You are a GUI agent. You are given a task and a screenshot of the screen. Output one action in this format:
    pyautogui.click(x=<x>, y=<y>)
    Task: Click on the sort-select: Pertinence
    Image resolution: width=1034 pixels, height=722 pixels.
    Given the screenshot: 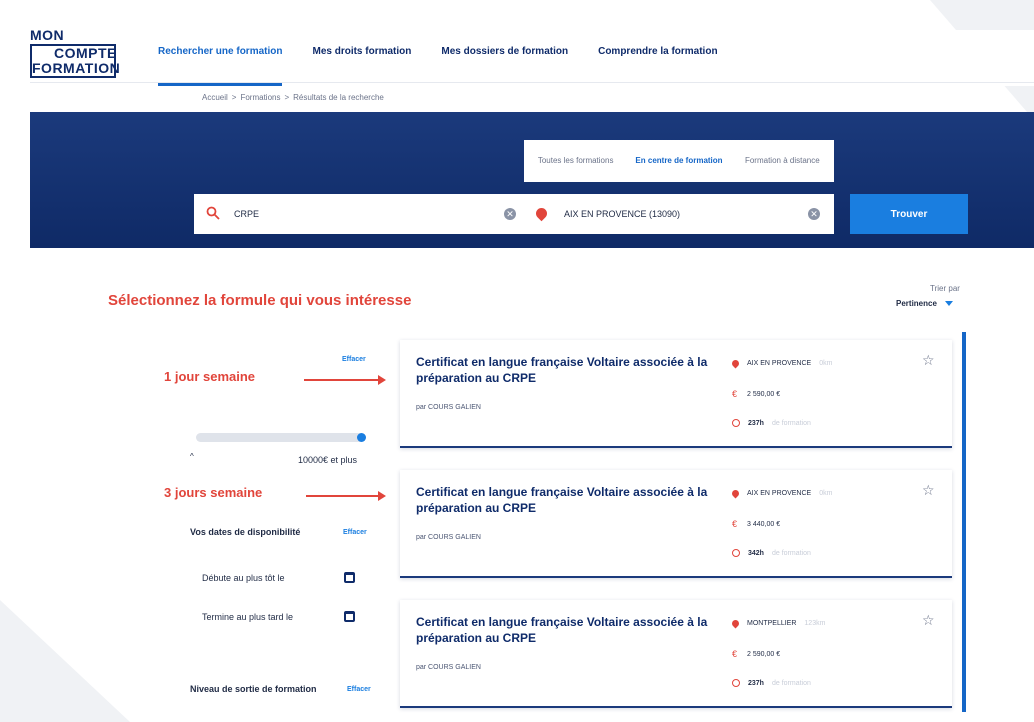 What is the action you would take?
    pyautogui.click(x=924, y=303)
    